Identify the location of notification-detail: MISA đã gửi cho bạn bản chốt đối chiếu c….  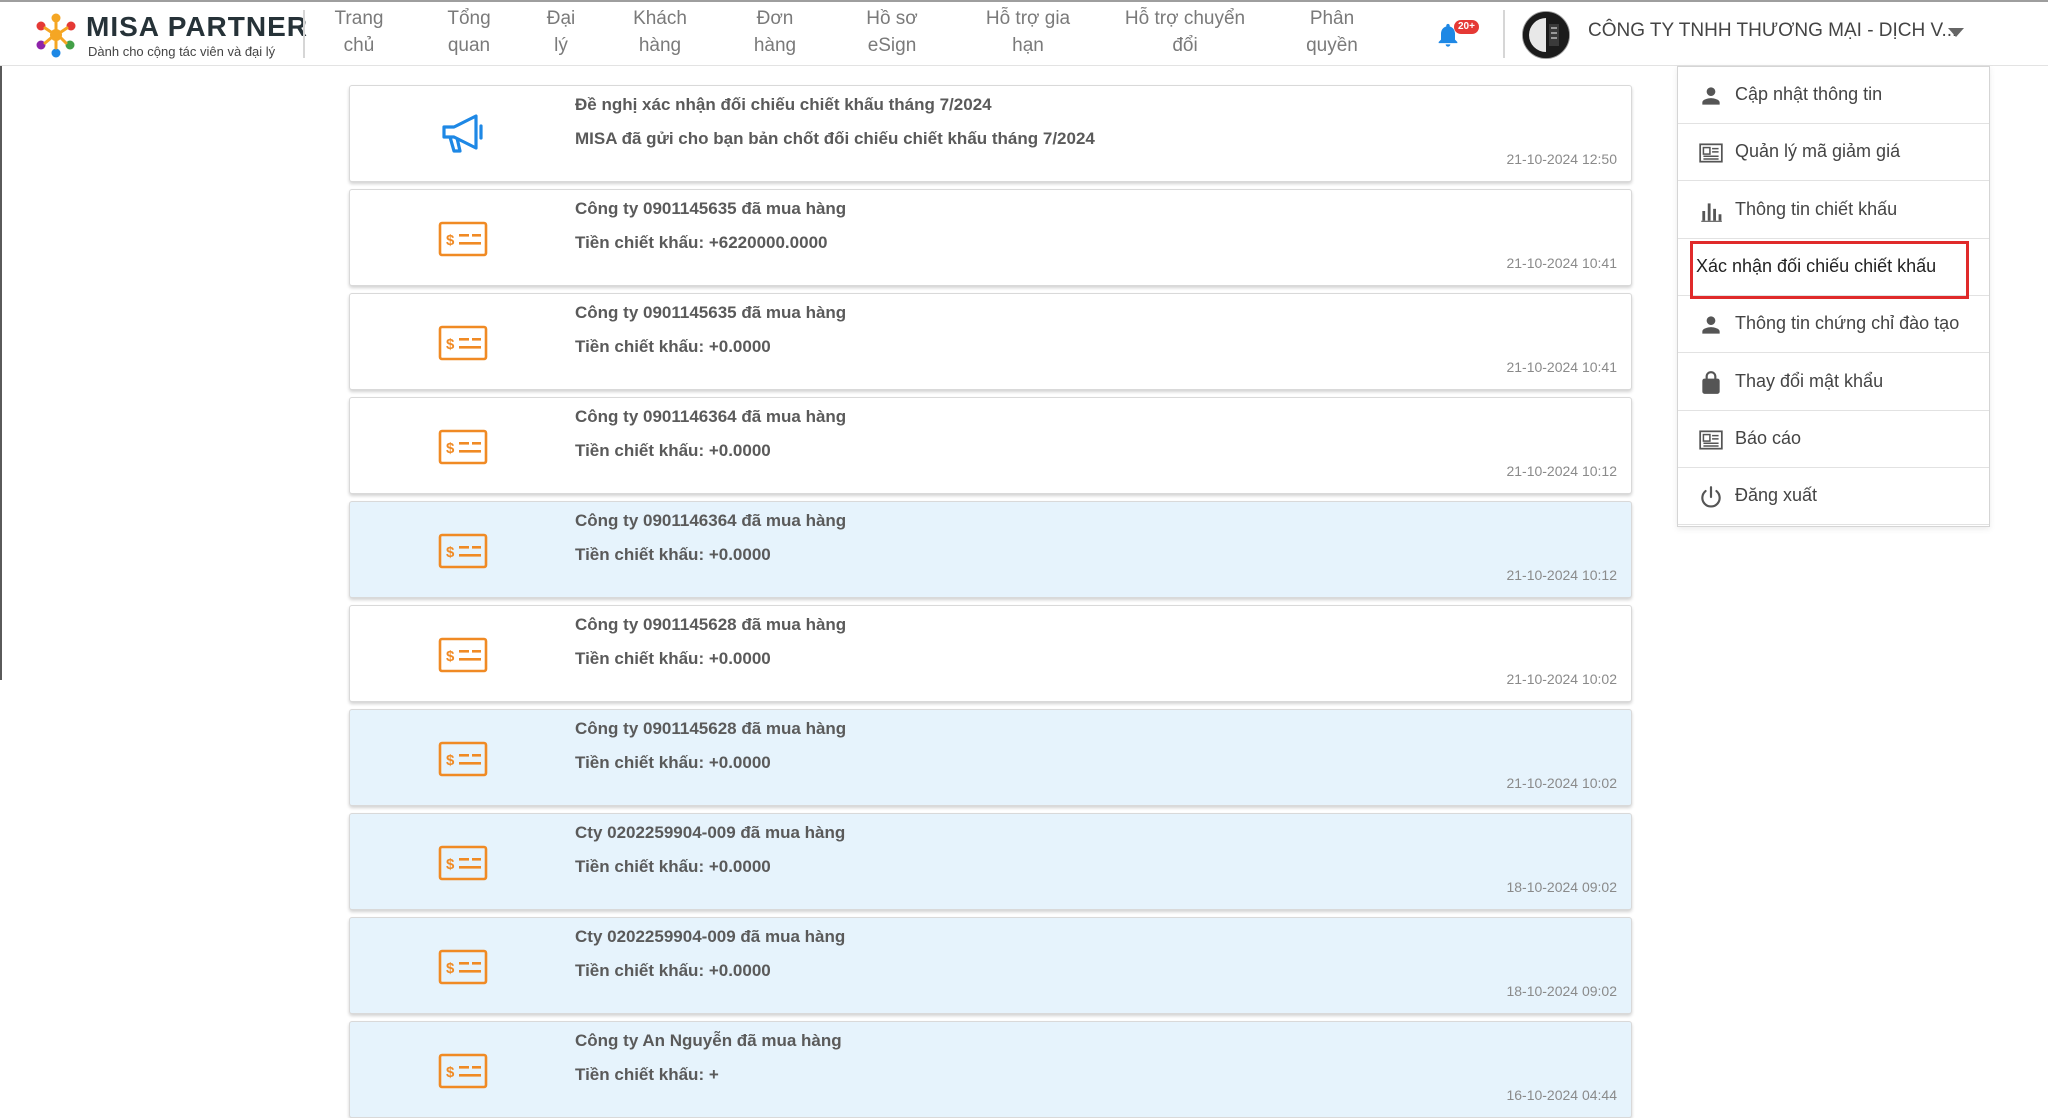
(835, 138).